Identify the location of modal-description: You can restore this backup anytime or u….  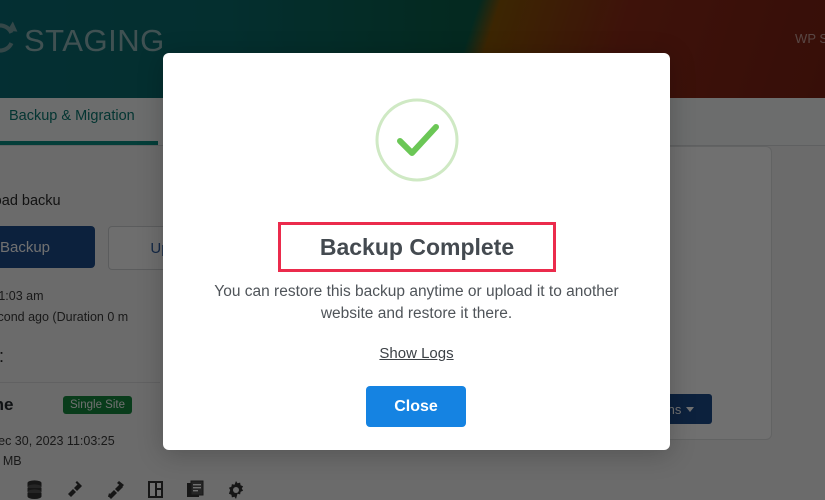
(416, 302).